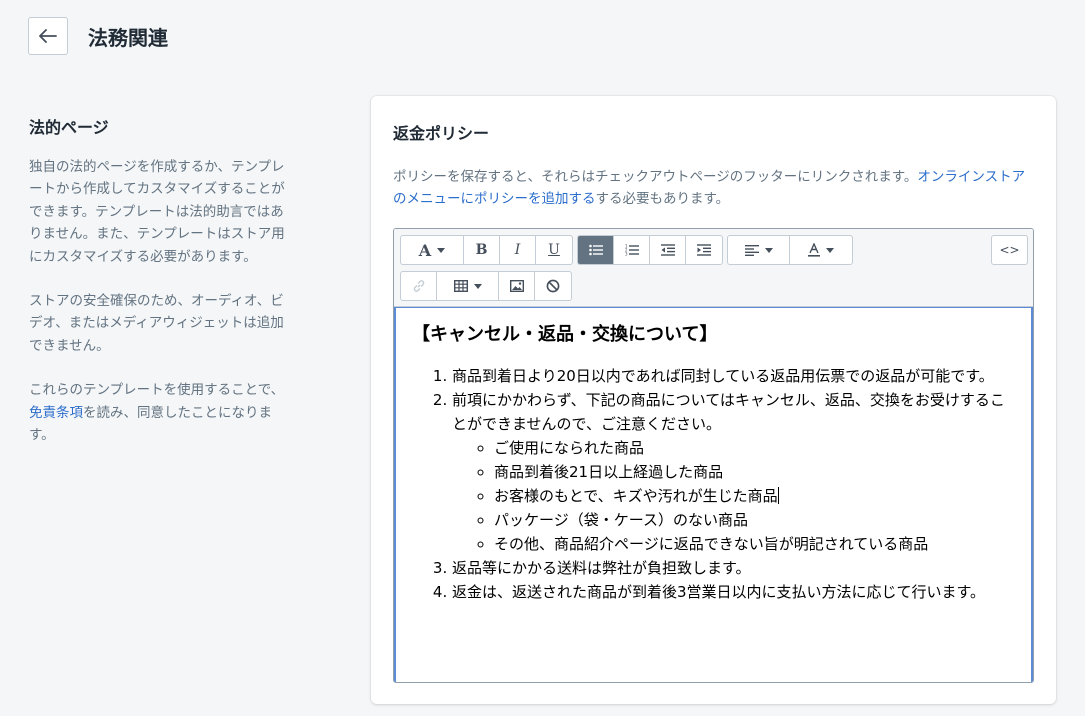 The height and width of the screenshot is (716, 1085). Describe the element at coordinates (69, 127) in the screenshot. I see `sidebar-title: 法的ページ` at that location.